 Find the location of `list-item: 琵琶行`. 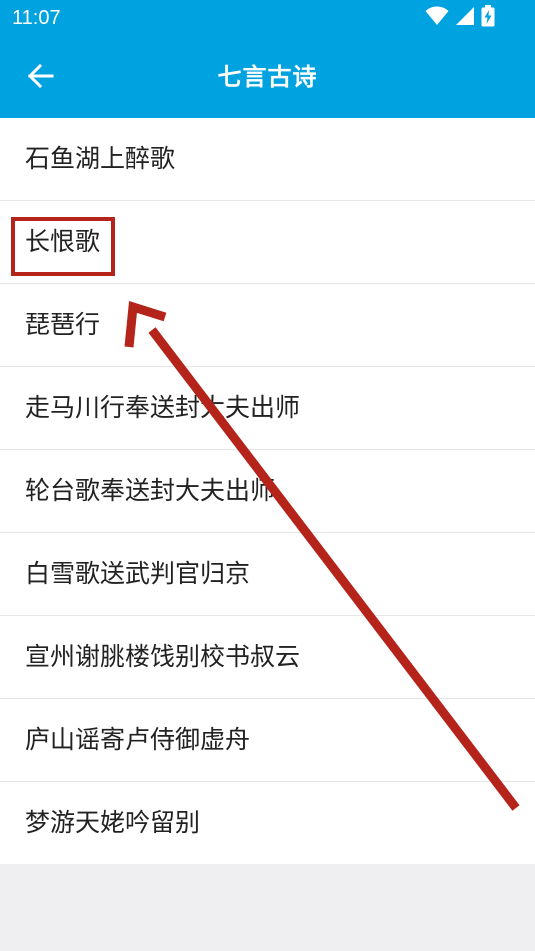

list-item: 琵琶行 is located at coordinates (267, 325).